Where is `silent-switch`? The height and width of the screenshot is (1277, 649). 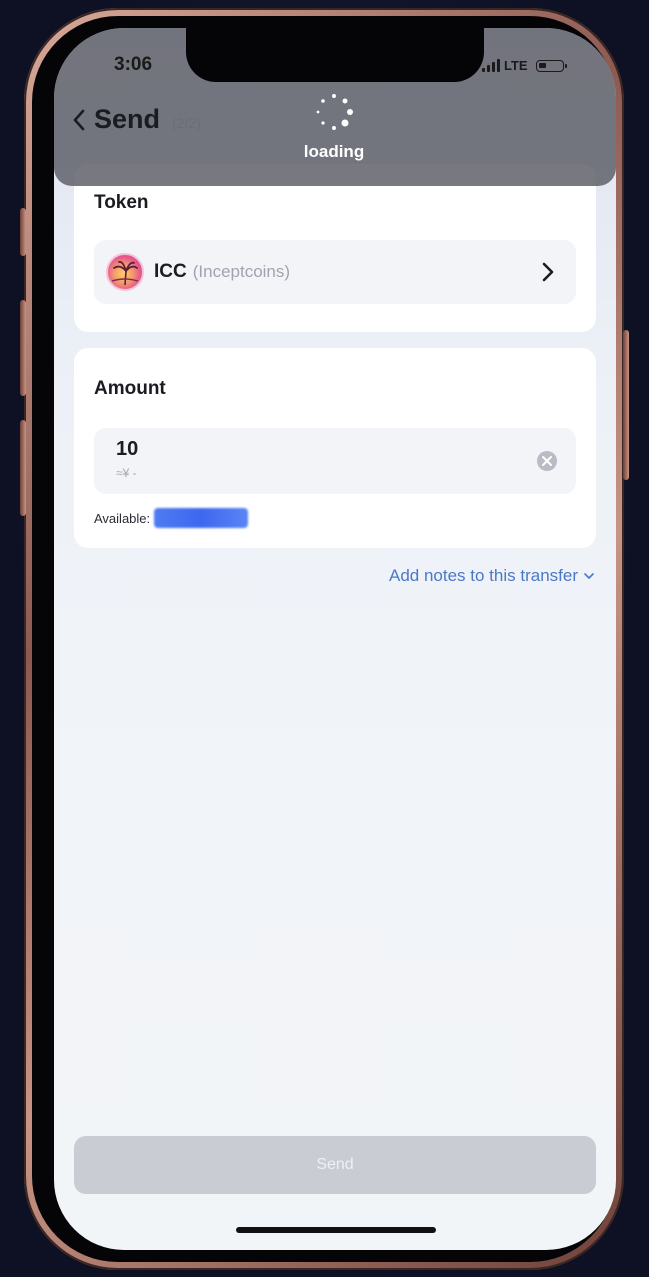
silent-switch is located at coordinates (23, 232).